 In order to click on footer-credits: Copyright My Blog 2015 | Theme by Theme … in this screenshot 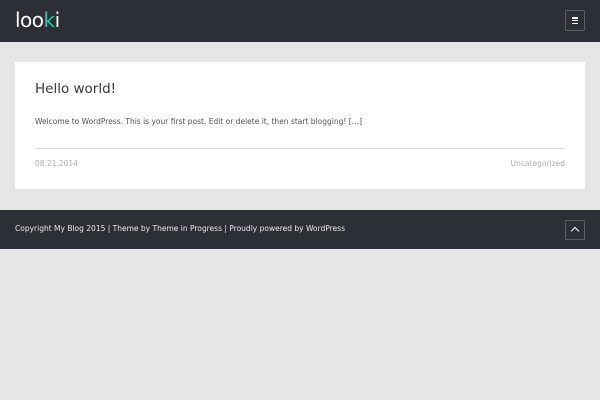, I will do `click(180, 228)`.